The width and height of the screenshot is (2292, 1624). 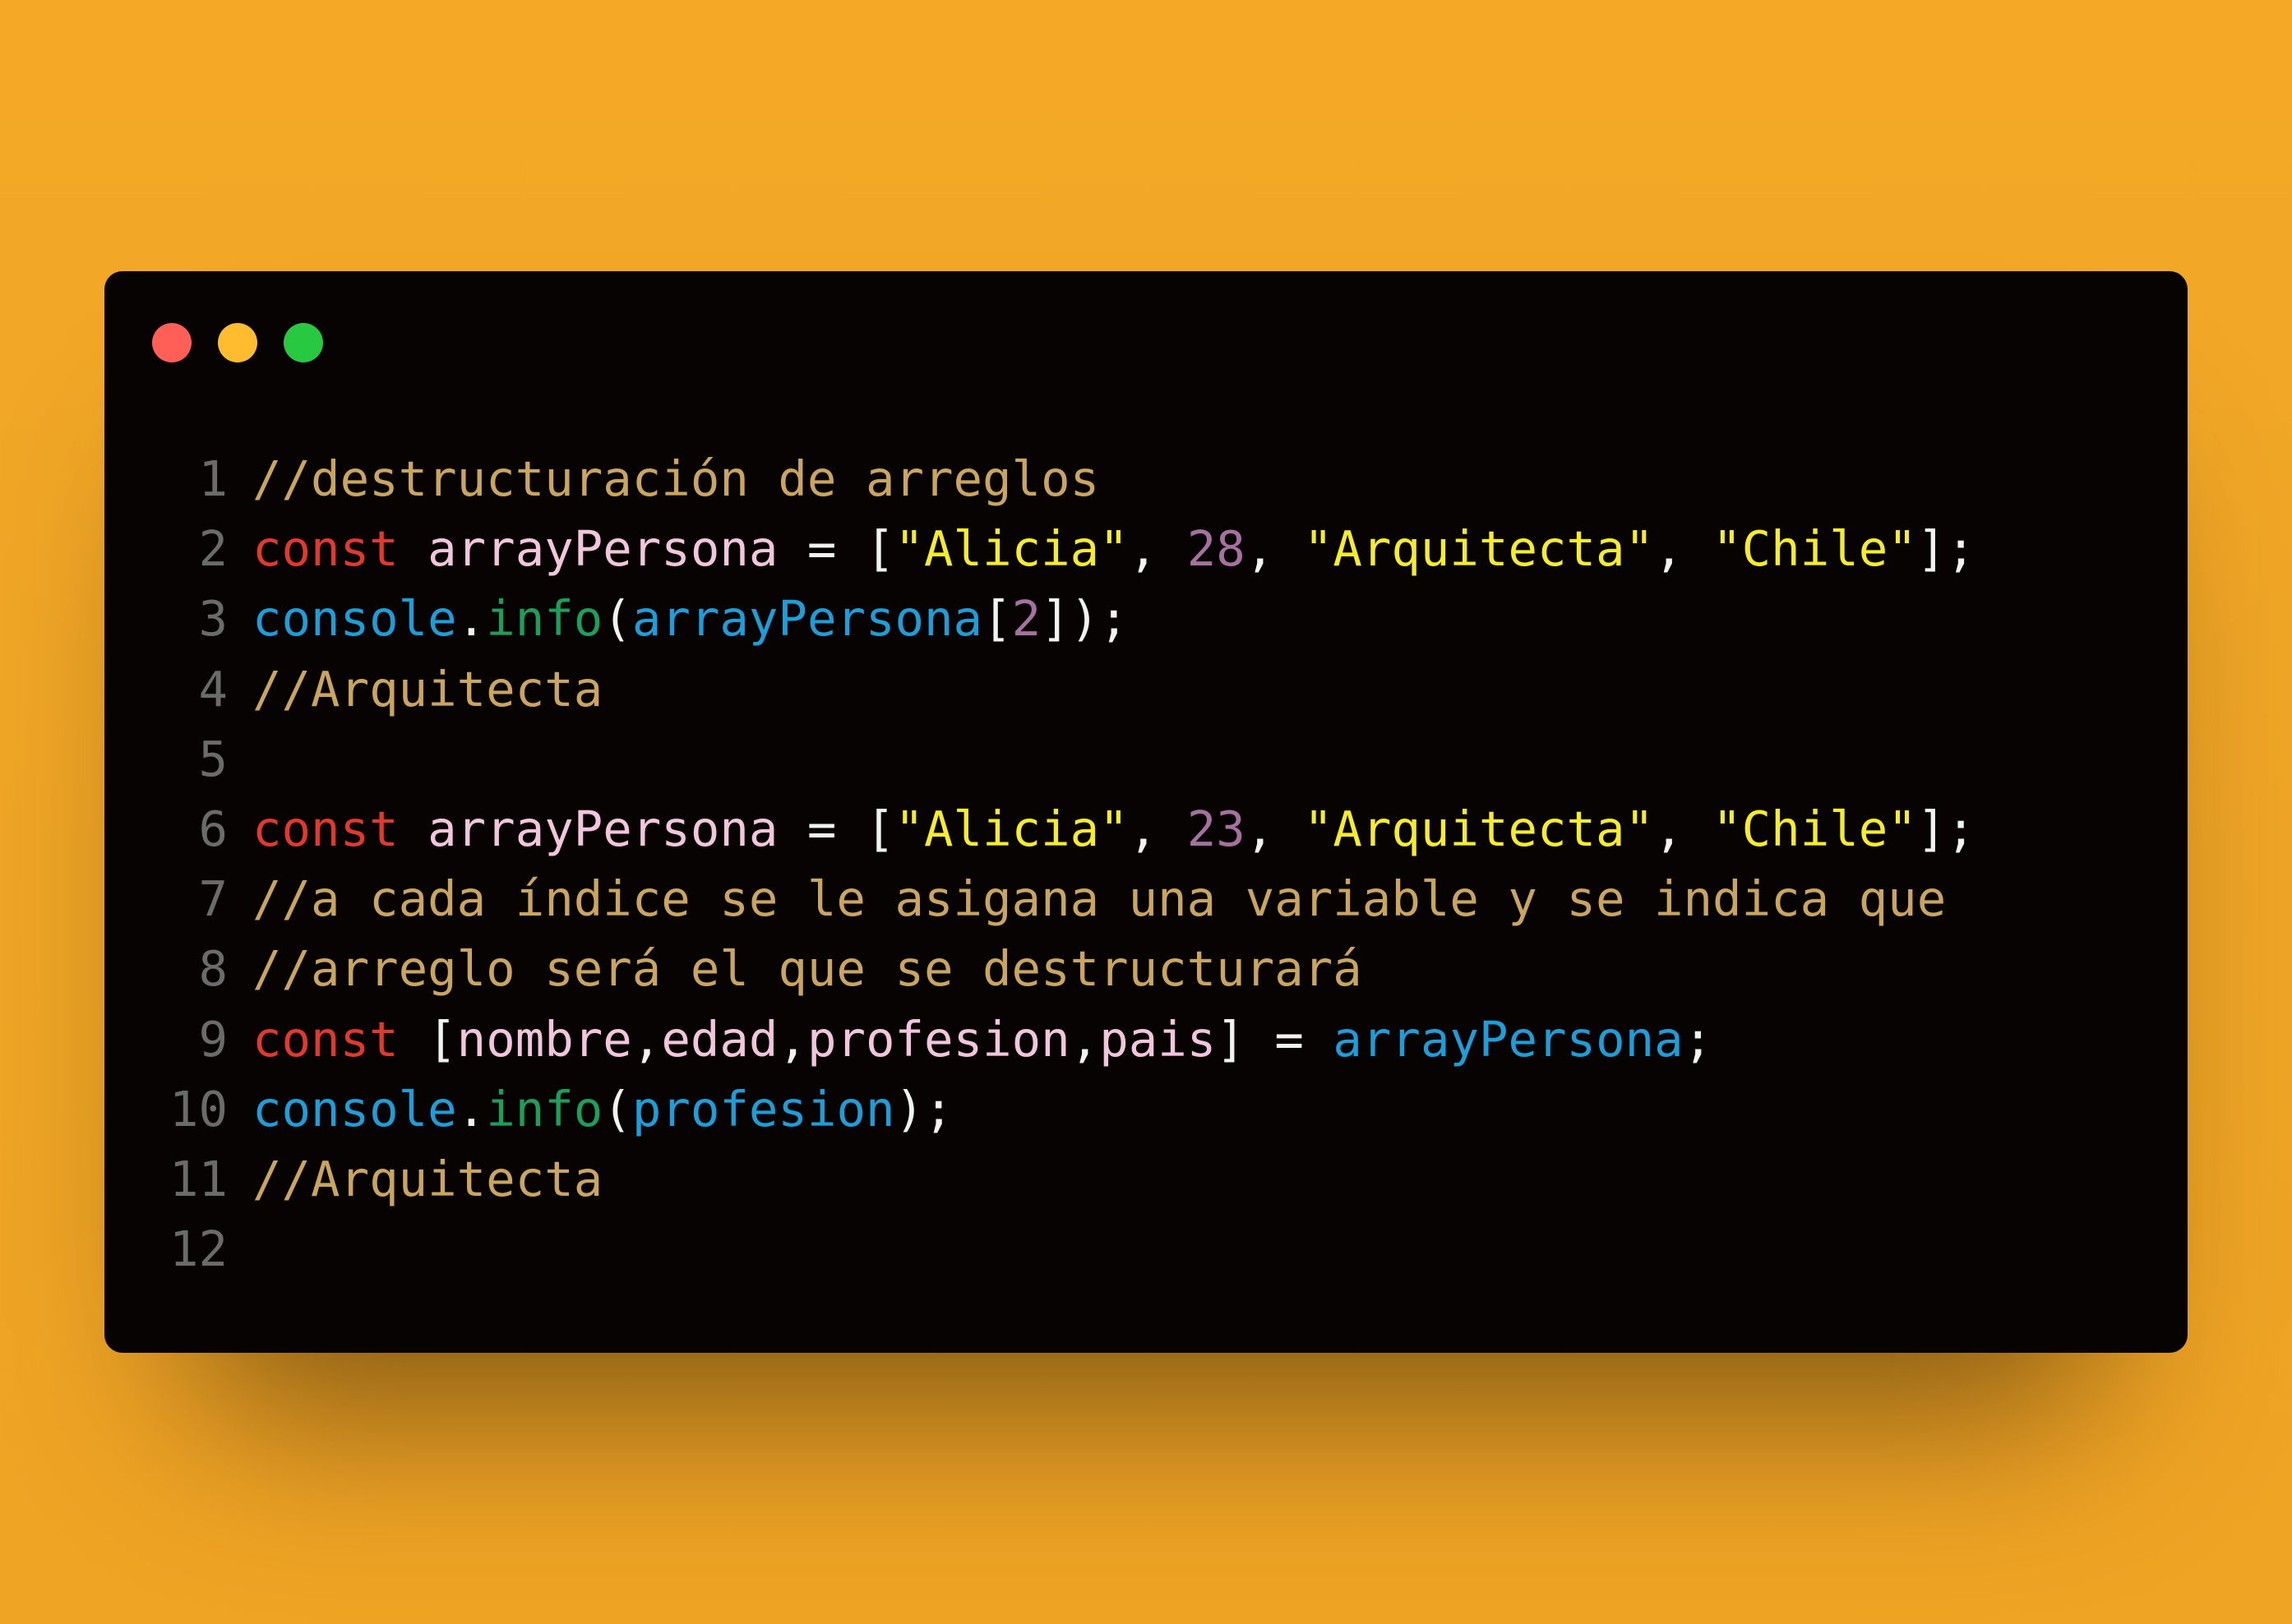 What do you see at coordinates (198, 1108) in the screenshot?
I see `line-number: 10` at bounding box center [198, 1108].